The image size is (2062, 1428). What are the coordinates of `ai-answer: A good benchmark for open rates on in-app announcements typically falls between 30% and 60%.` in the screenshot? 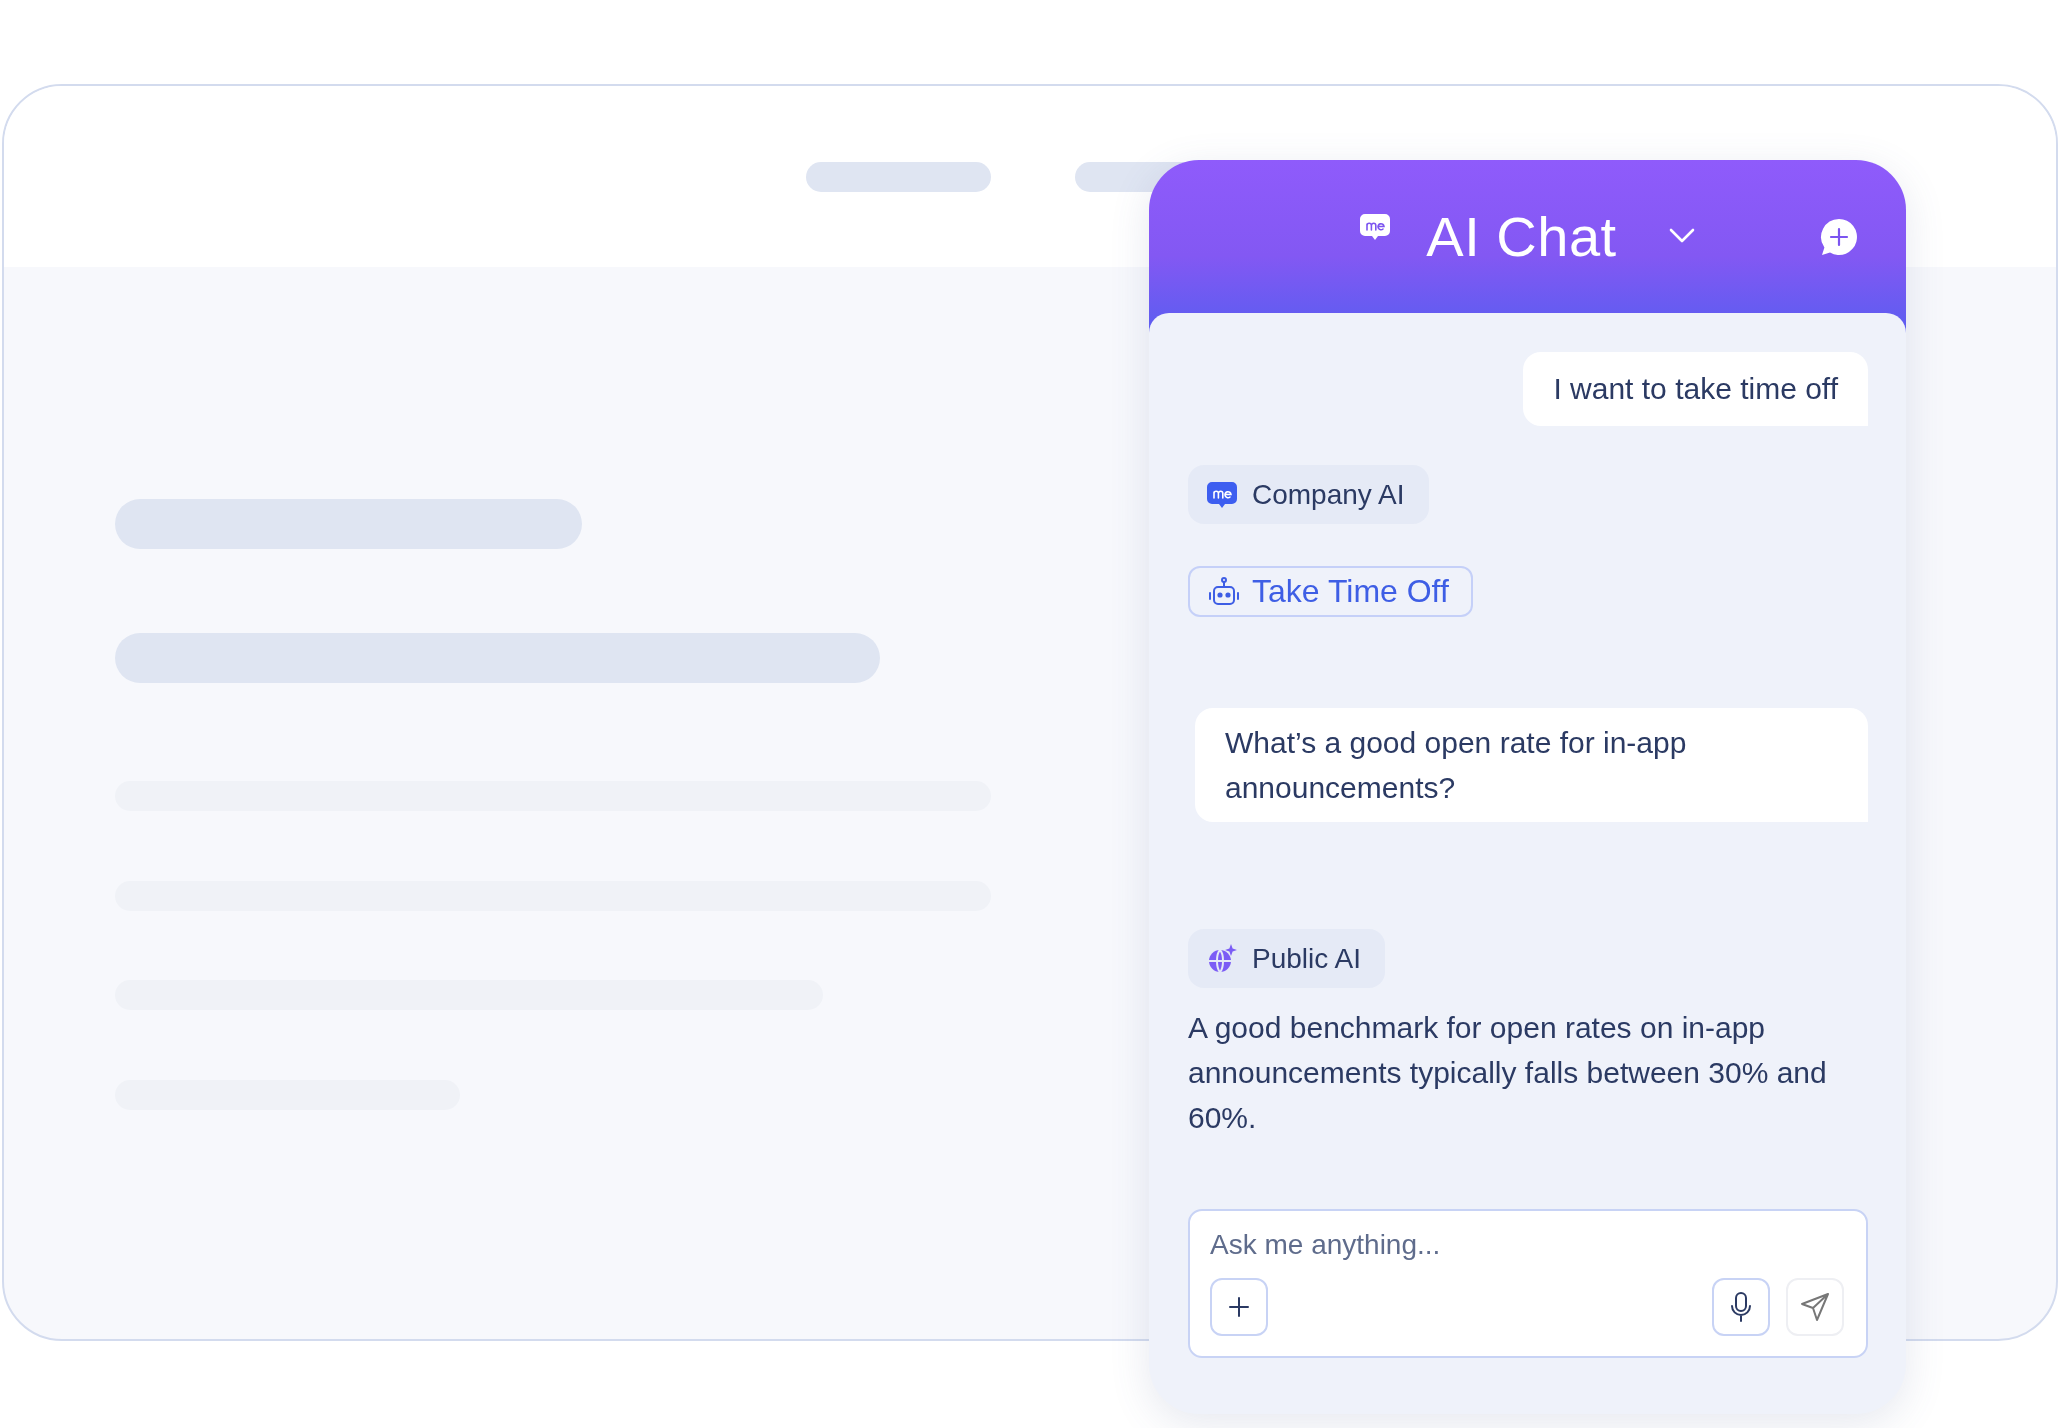 It's located at (1508, 1073).